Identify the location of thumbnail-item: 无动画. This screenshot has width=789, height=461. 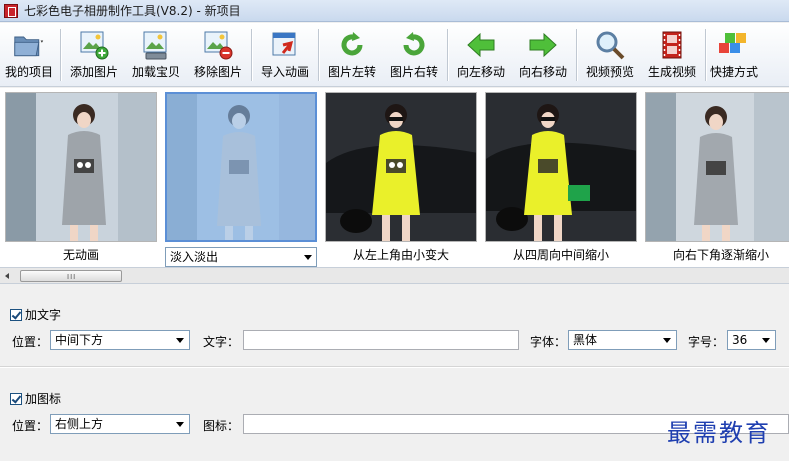
(81, 177).